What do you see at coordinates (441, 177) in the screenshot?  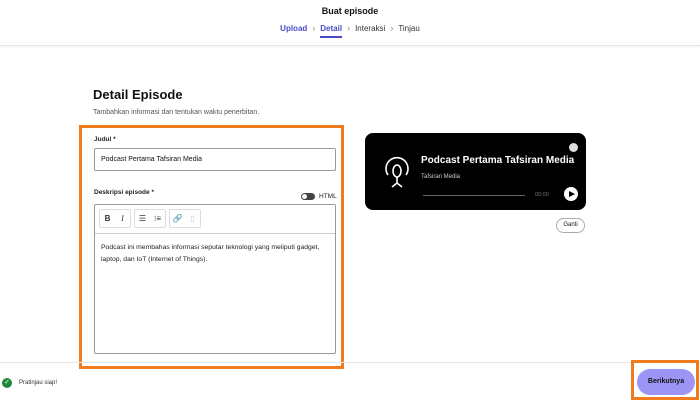 I see `preview-author: Tafsiran Media` at bounding box center [441, 177].